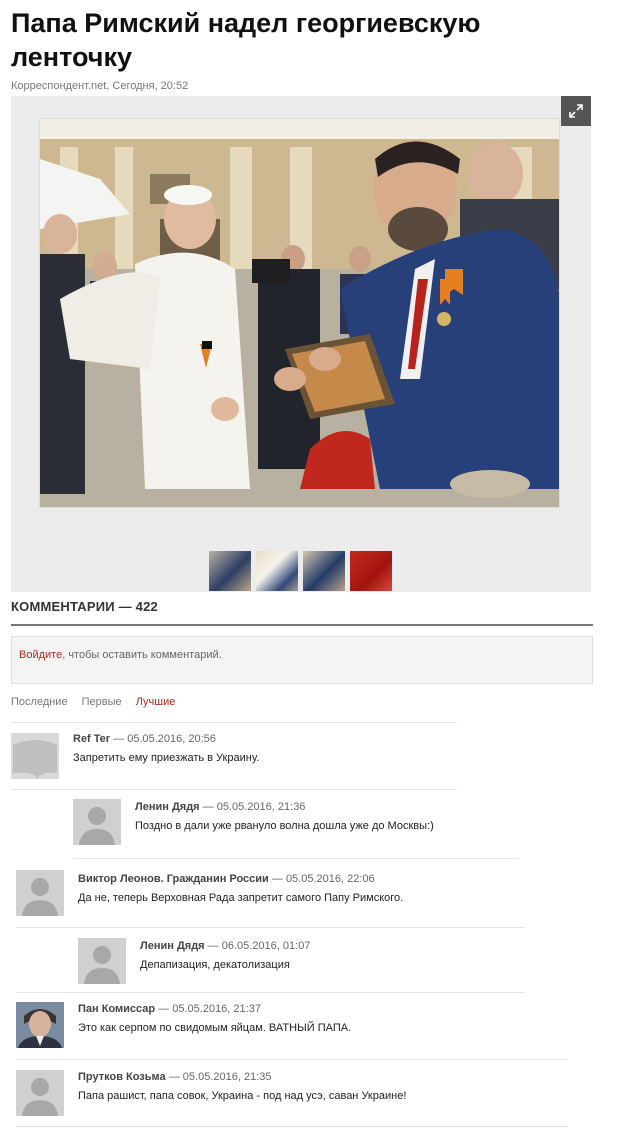 This screenshot has width=620, height=1130. I want to click on gallery-thumbnails, so click(300, 571).